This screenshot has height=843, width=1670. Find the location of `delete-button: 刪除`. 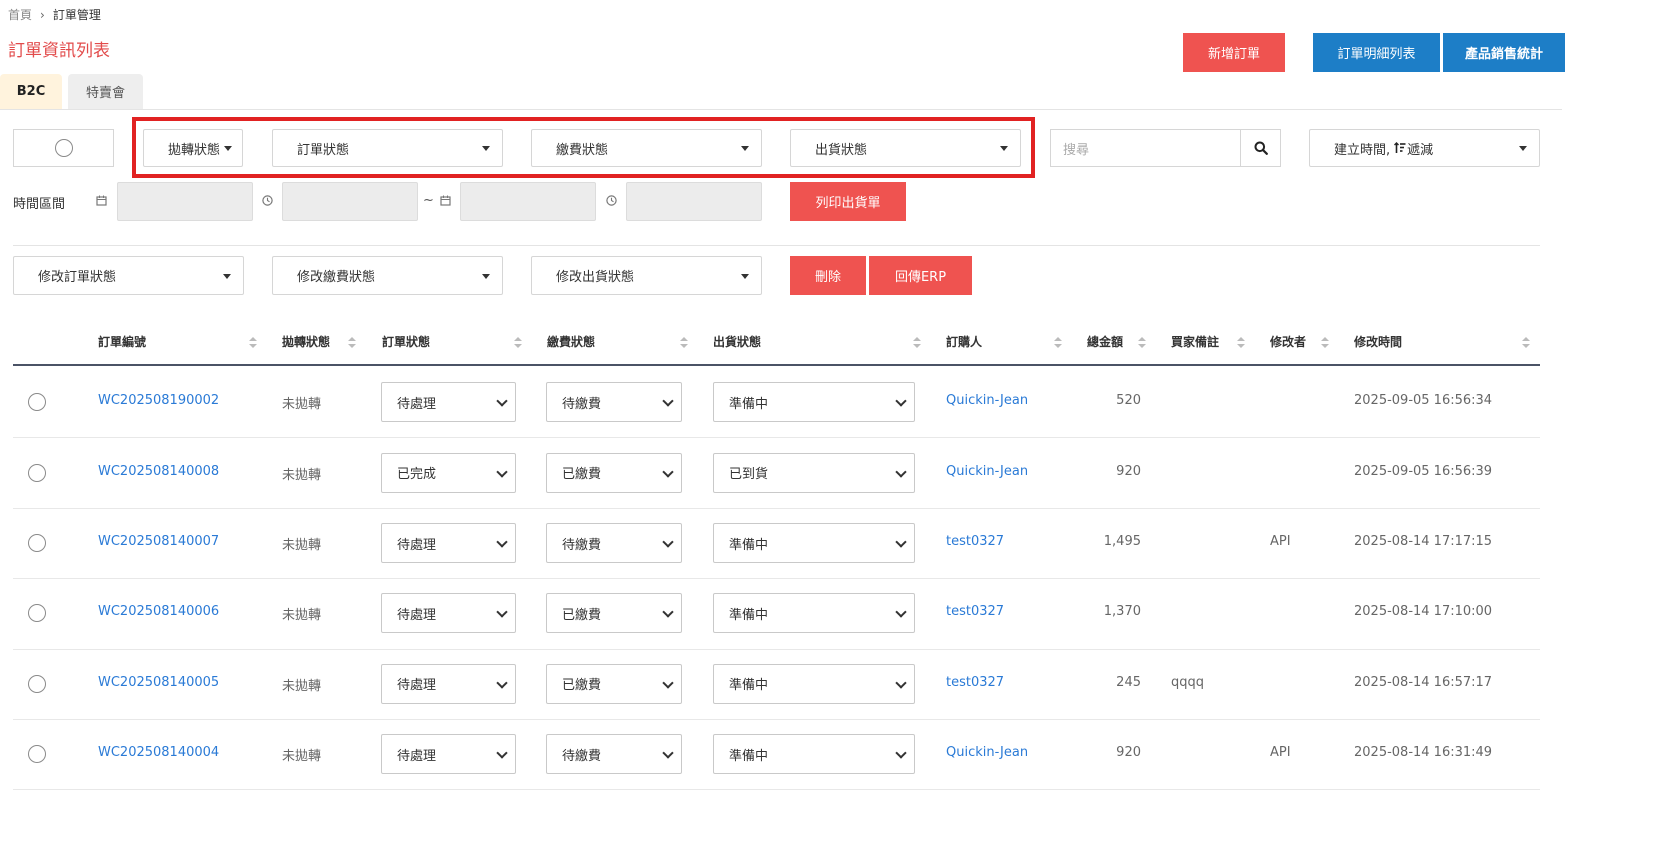

delete-button: 刪除 is located at coordinates (828, 275).